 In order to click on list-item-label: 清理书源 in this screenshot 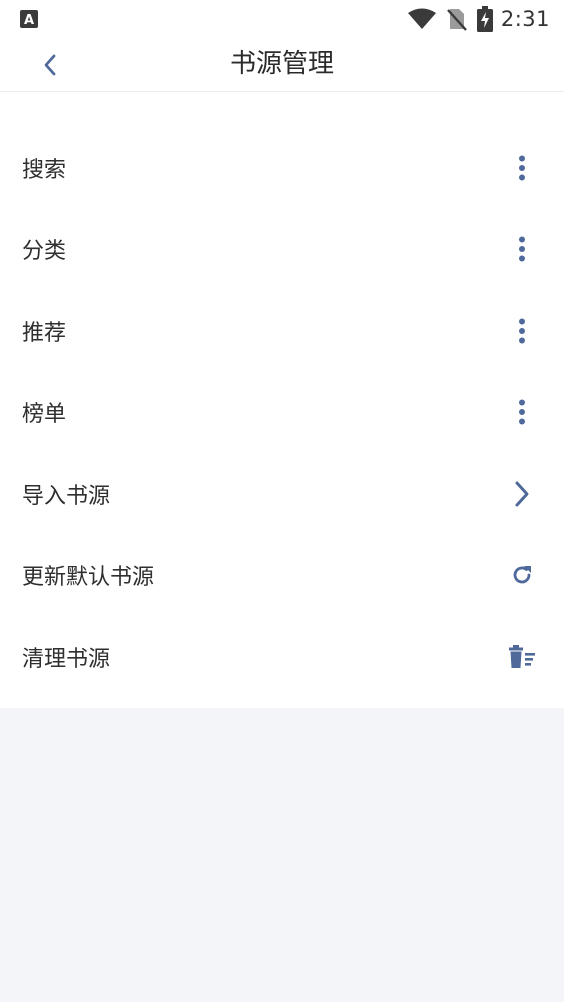, I will do `click(66, 659)`.